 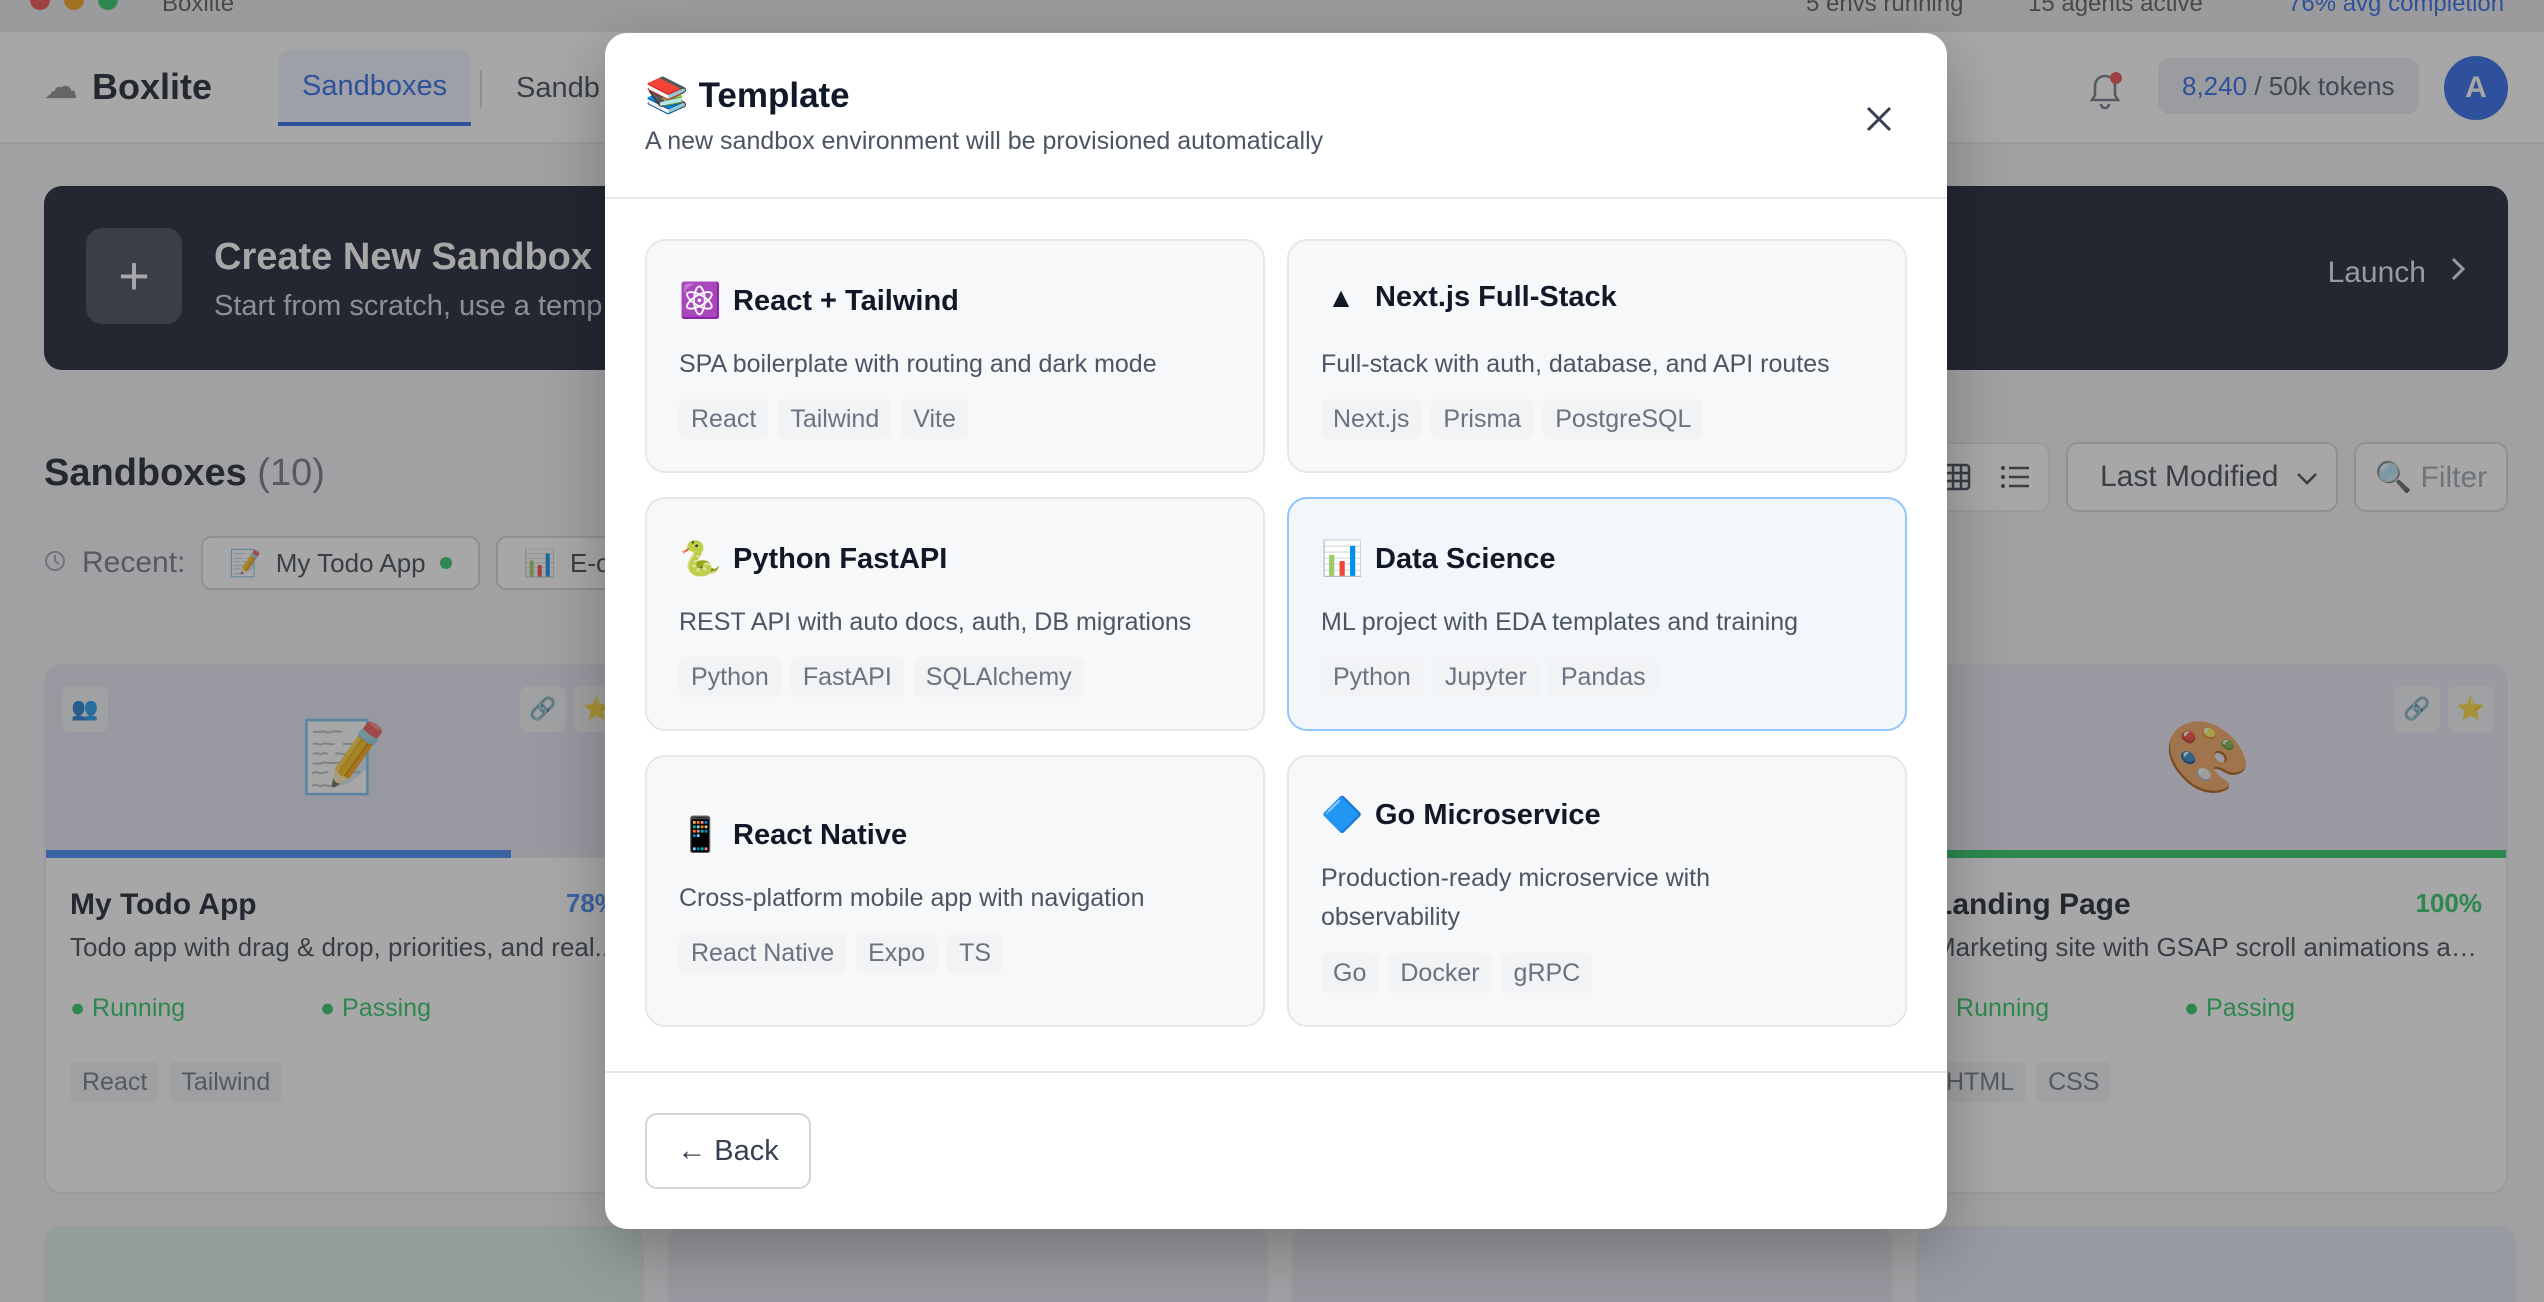 I want to click on tag: PostgreSQL, so click(x=1623, y=419).